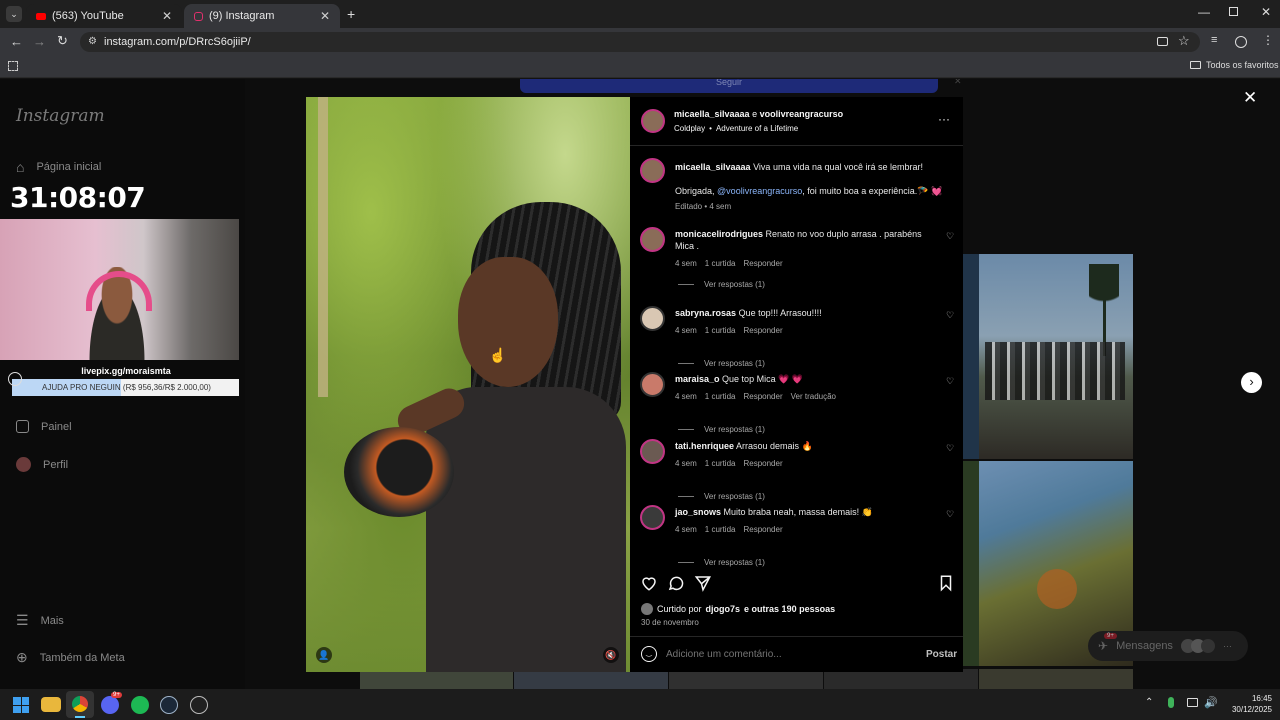 The width and height of the screenshot is (1280, 720). I want to click on save-button, so click(946, 583).